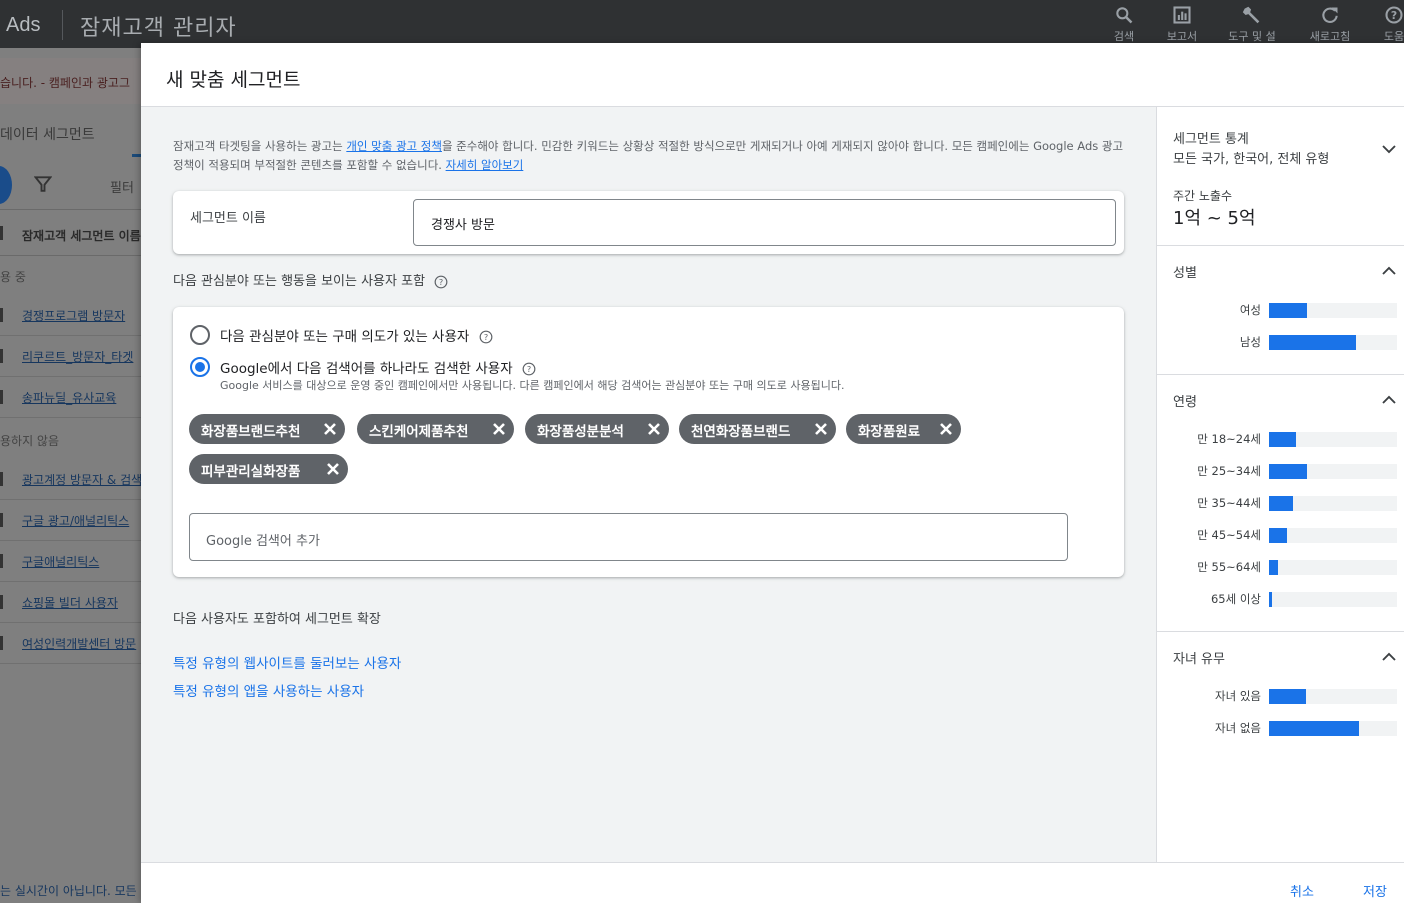 The width and height of the screenshot is (1404, 903). Describe the element at coordinates (1333, 728) in the screenshot. I see `parental-bar-track` at that location.